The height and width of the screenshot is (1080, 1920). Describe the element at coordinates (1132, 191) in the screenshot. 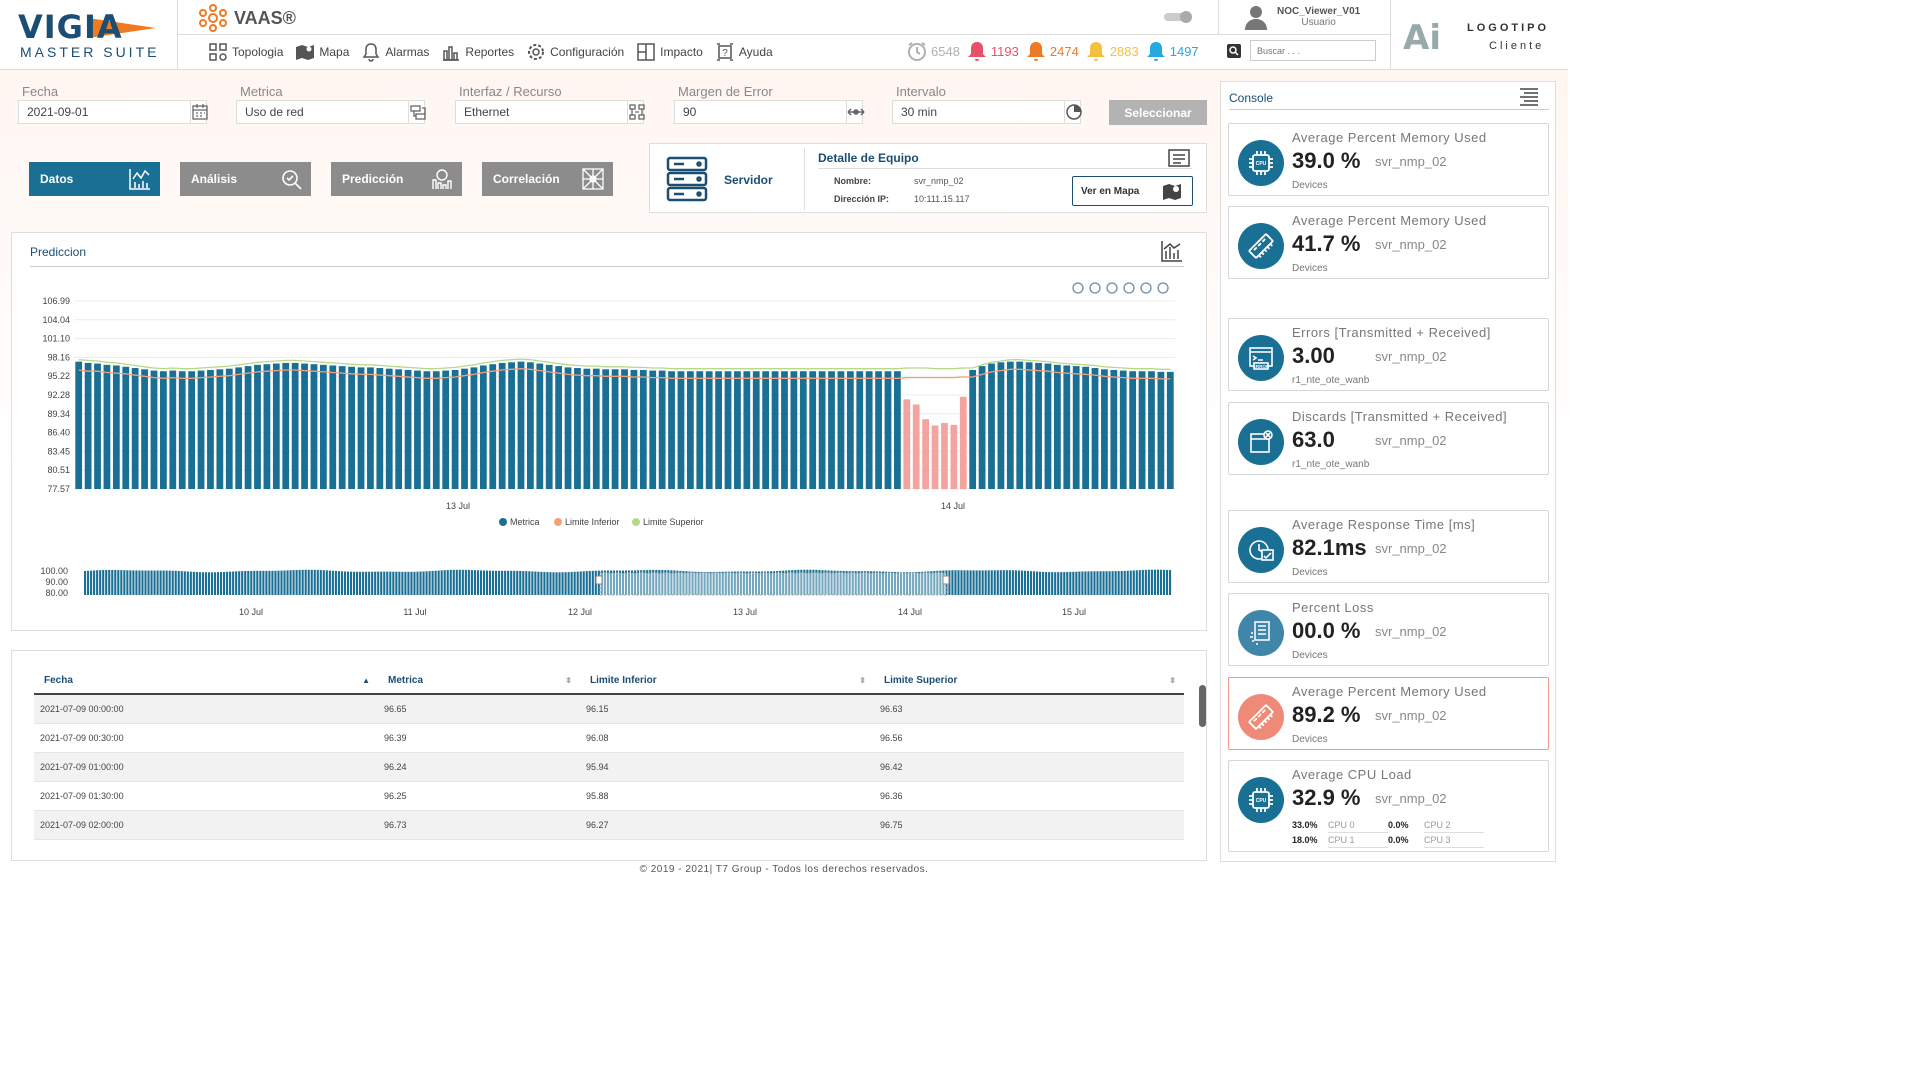

I see `ver-en-mapa-button: Ver en Mapa` at that location.